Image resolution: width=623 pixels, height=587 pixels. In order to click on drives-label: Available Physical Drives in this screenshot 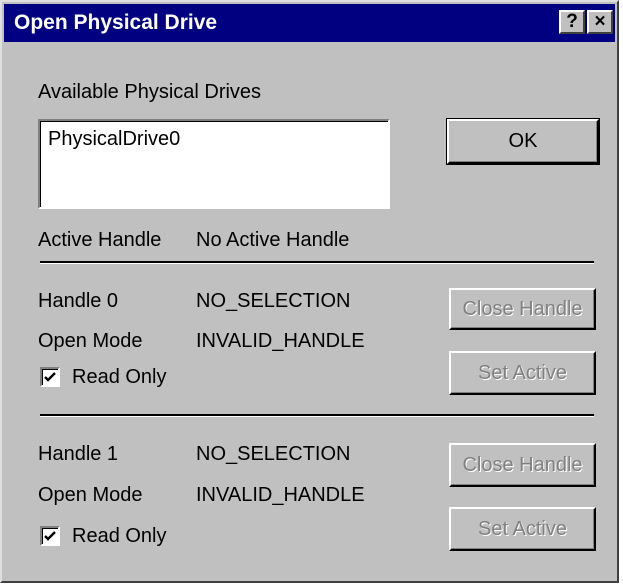, I will do `click(150, 92)`.